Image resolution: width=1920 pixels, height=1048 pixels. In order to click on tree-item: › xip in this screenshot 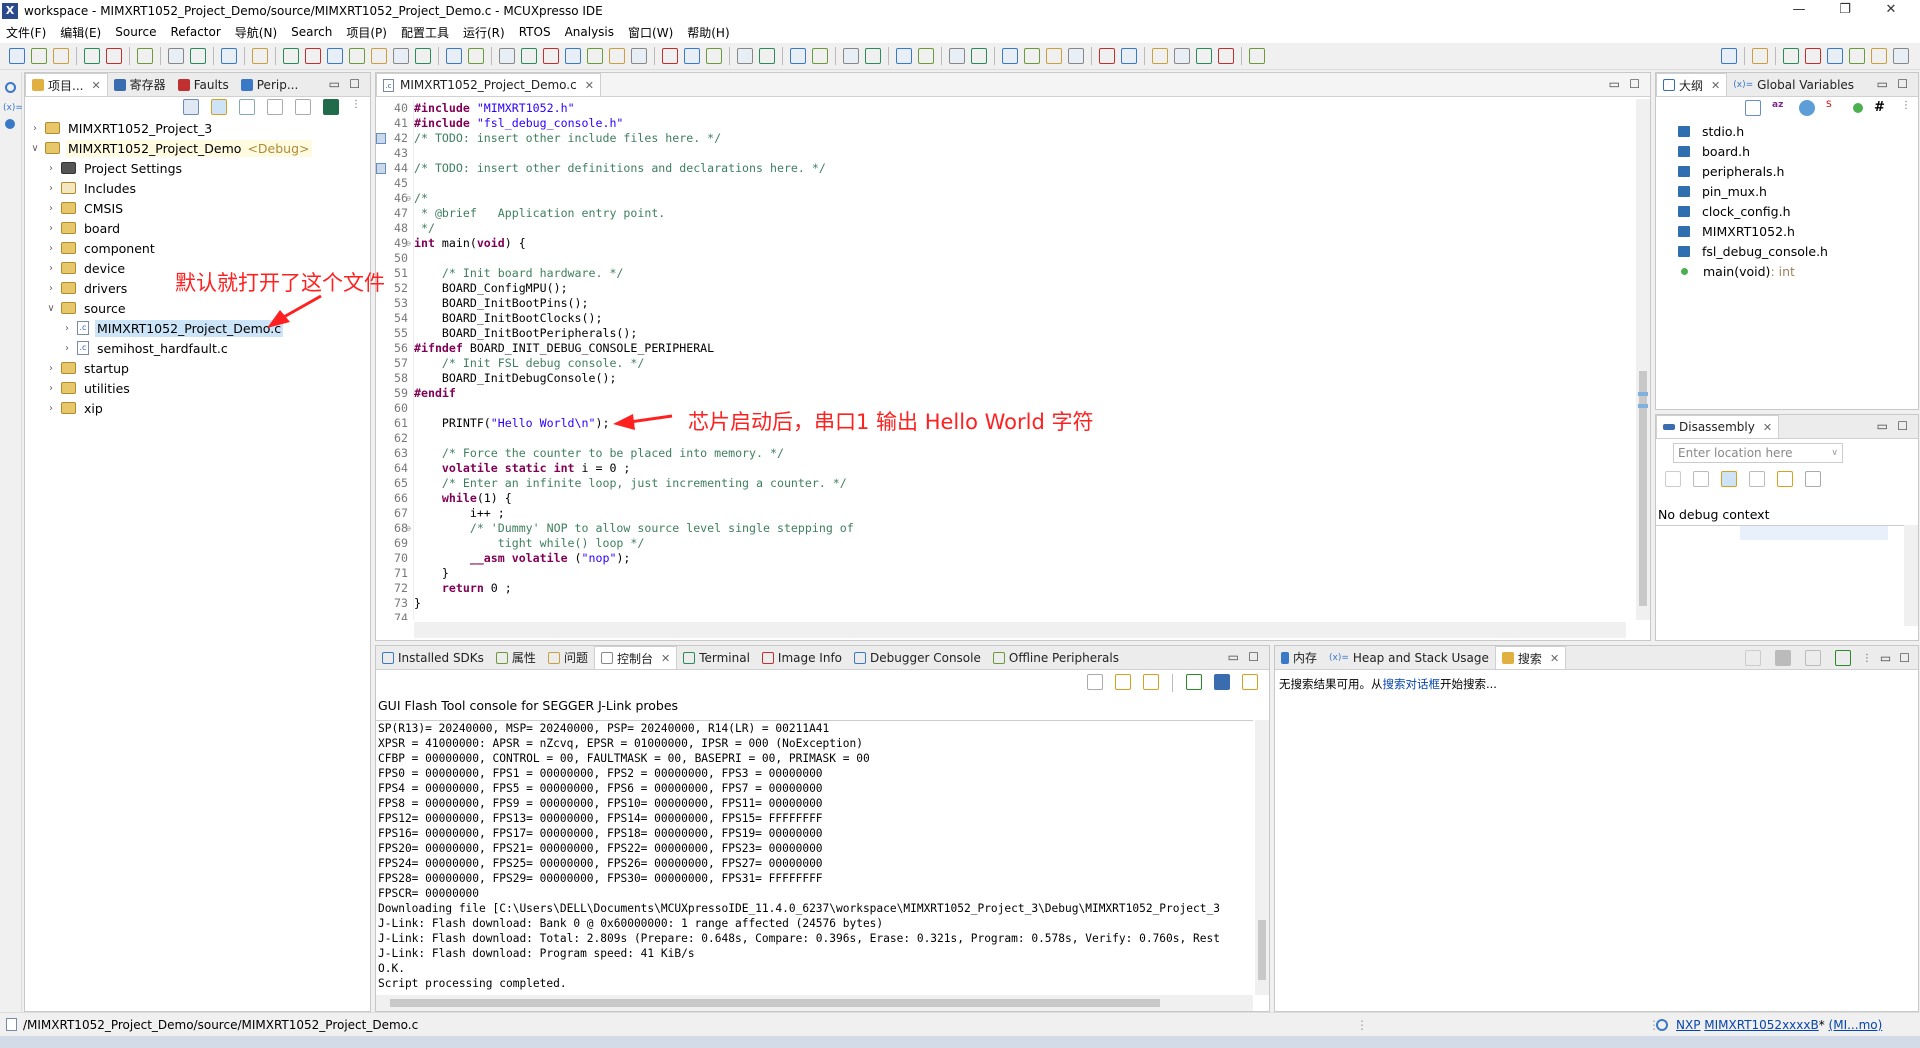, I will do `click(75, 408)`.